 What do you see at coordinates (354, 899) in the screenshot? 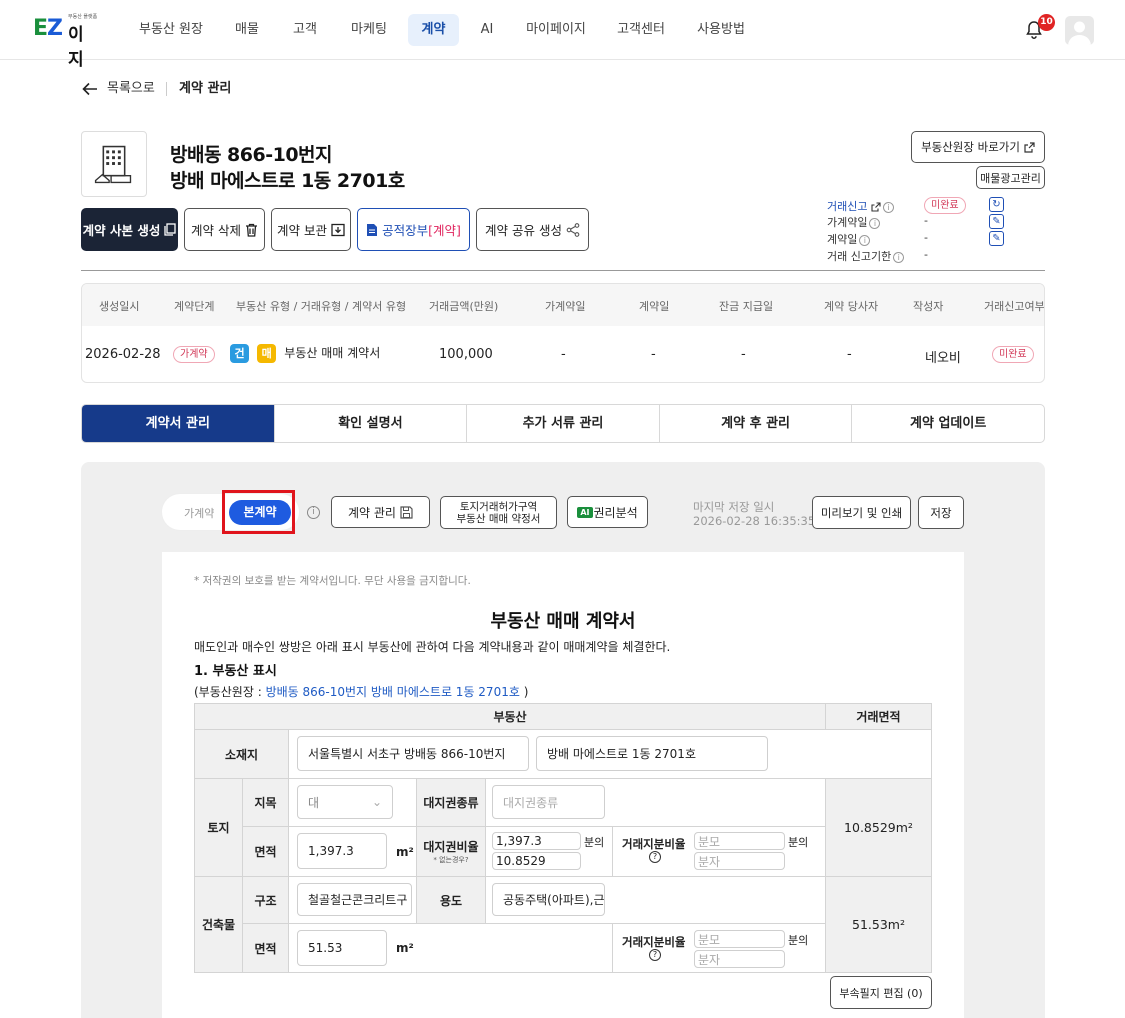
I see `structure-input: 철골철근콘크리트구` at bounding box center [354, 899].